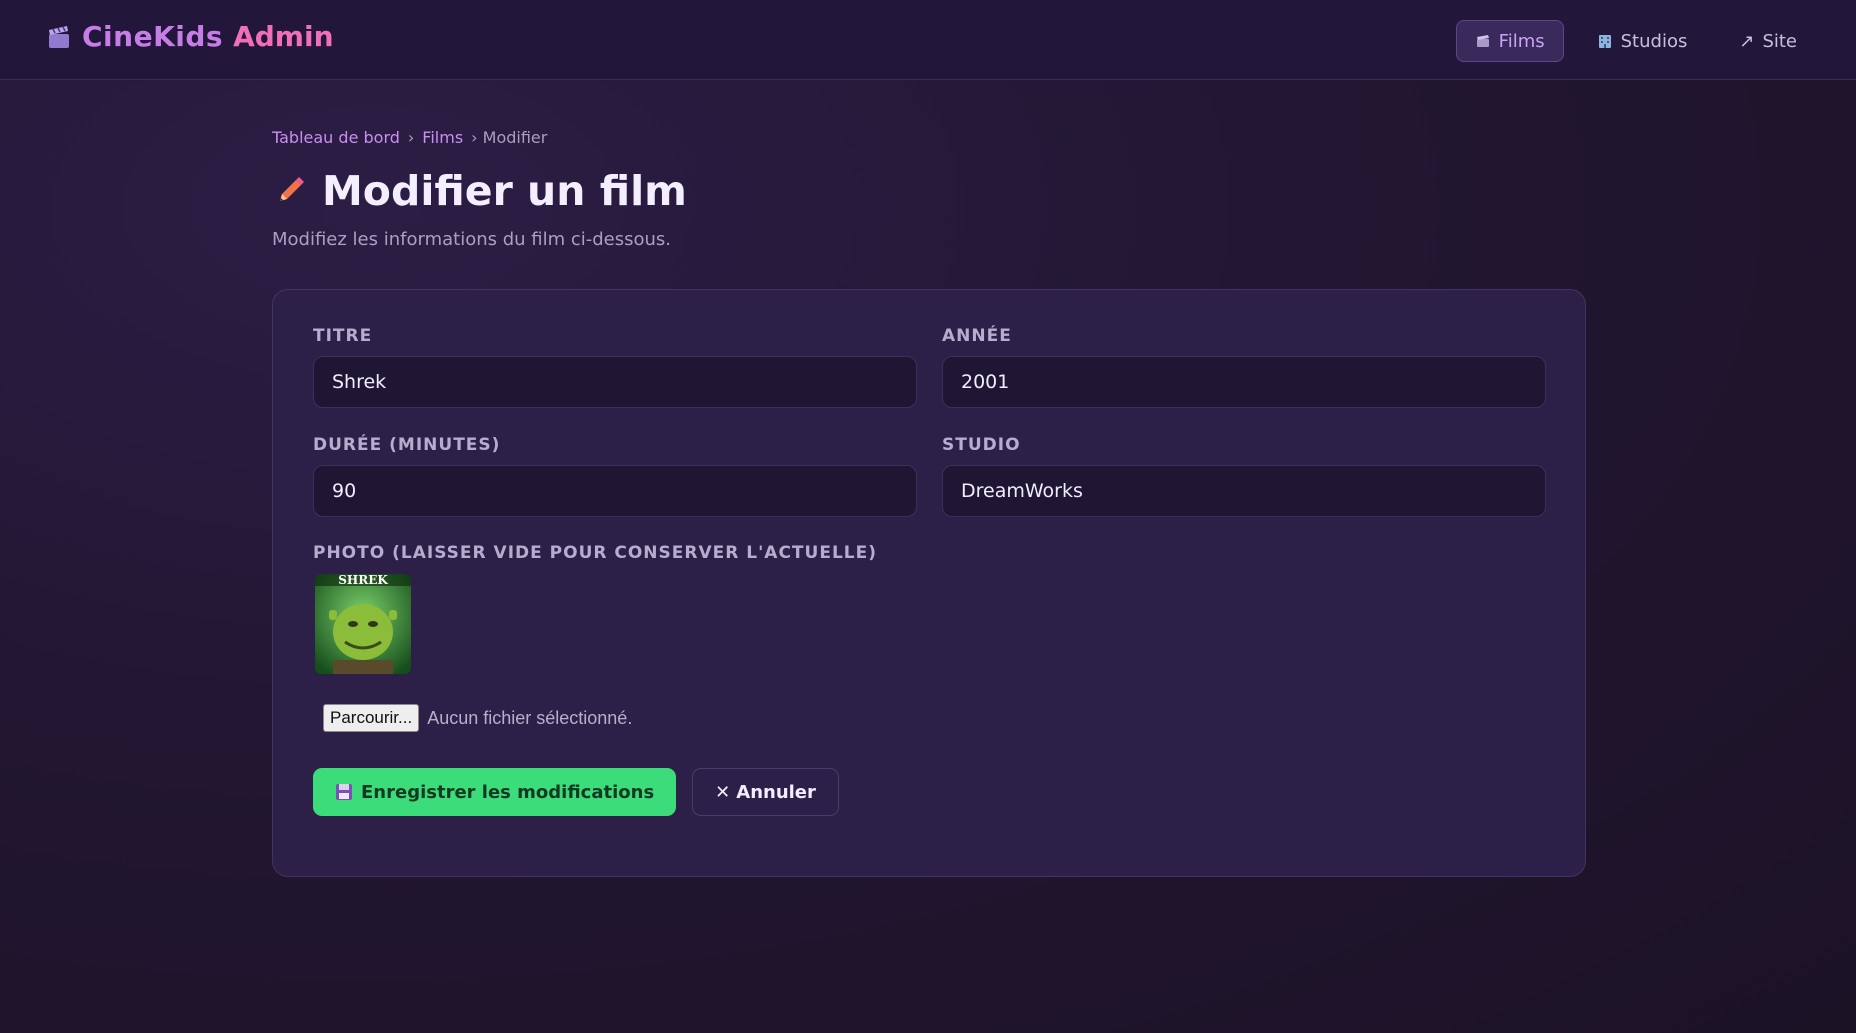 The image size is (1856, 1033). I want to click on save-button-label: Enregistrer les modifications, so click(508, 792).